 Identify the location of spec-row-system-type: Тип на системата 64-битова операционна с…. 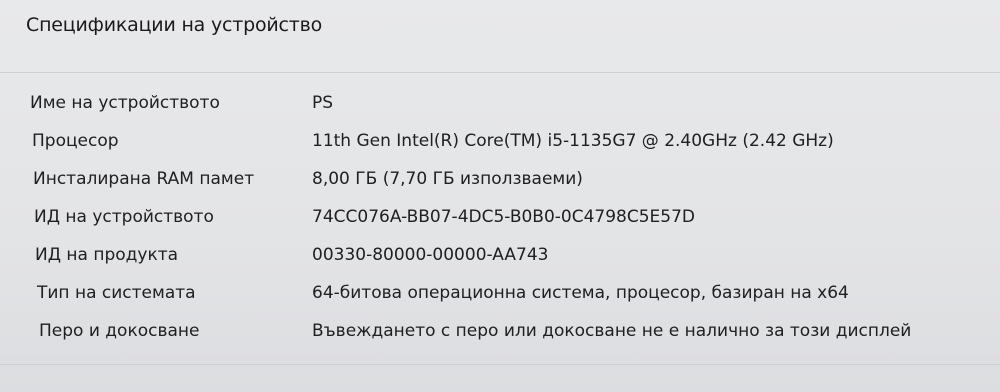
(500, 293).